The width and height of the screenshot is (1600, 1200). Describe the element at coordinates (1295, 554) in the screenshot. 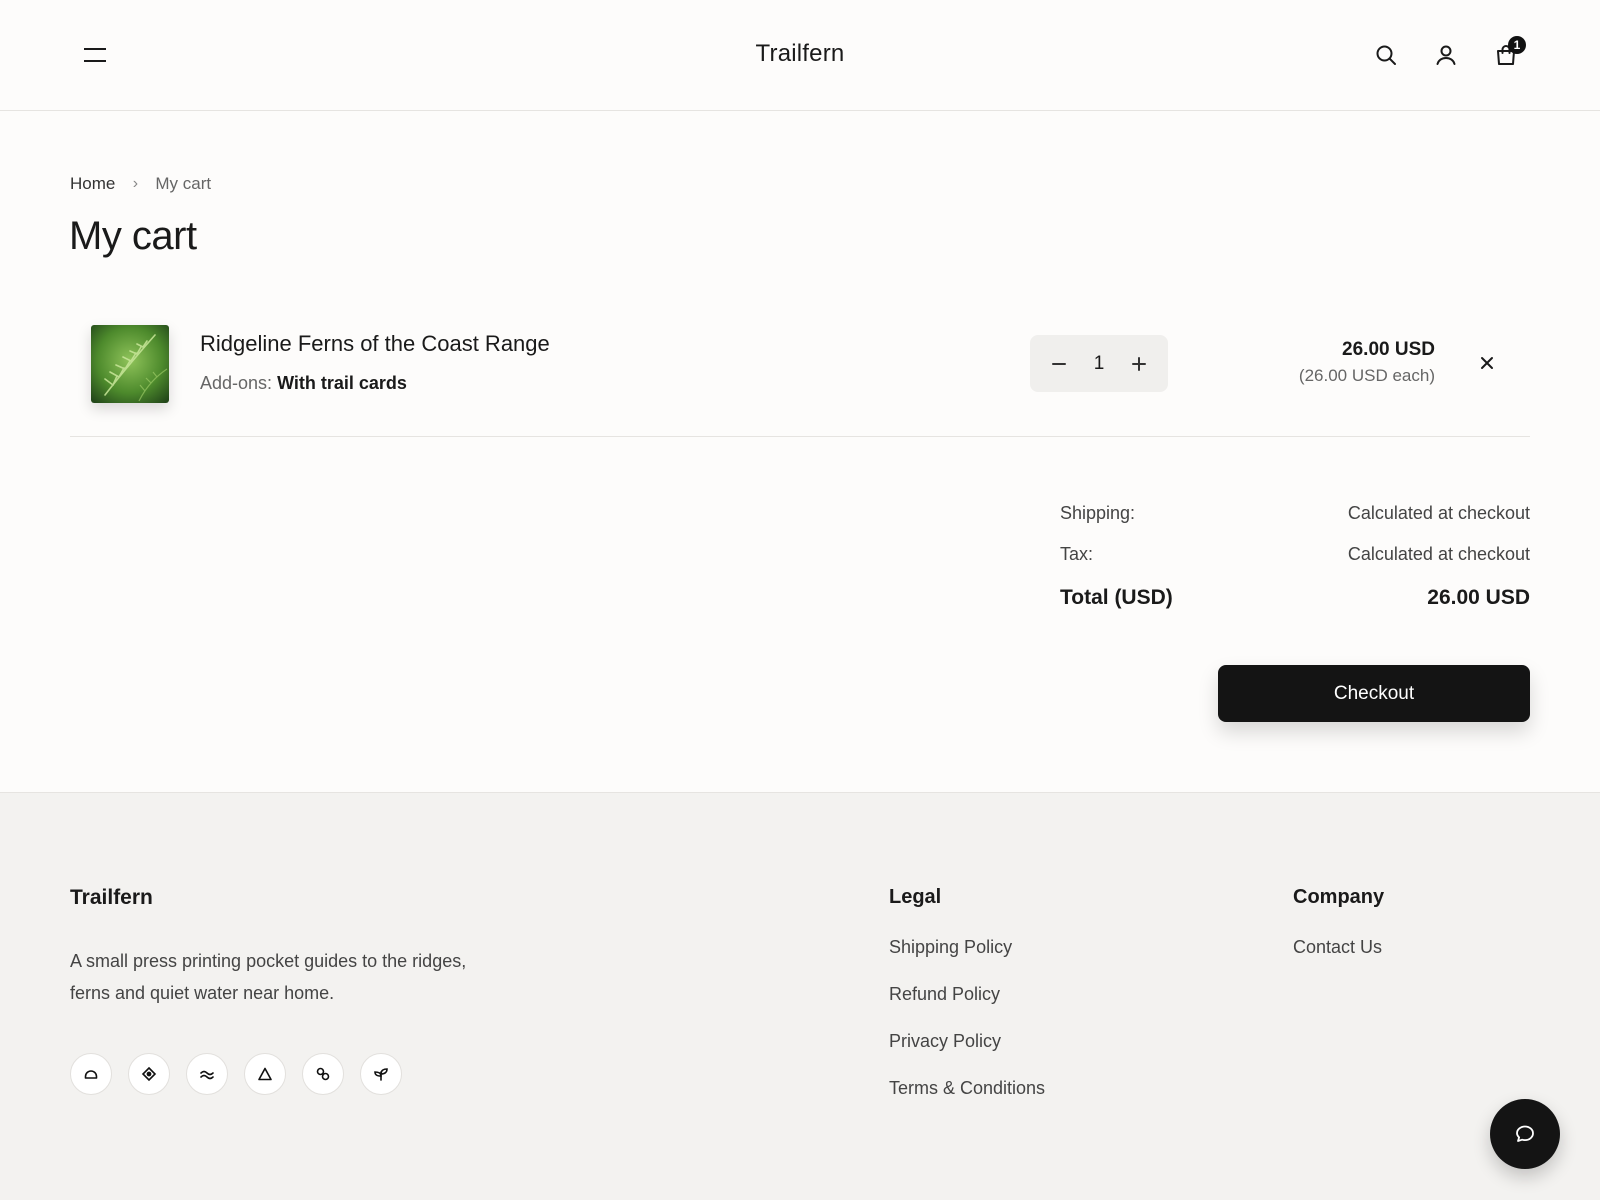

I see `tax-row: Tax: Calculated at checkout` at that location.